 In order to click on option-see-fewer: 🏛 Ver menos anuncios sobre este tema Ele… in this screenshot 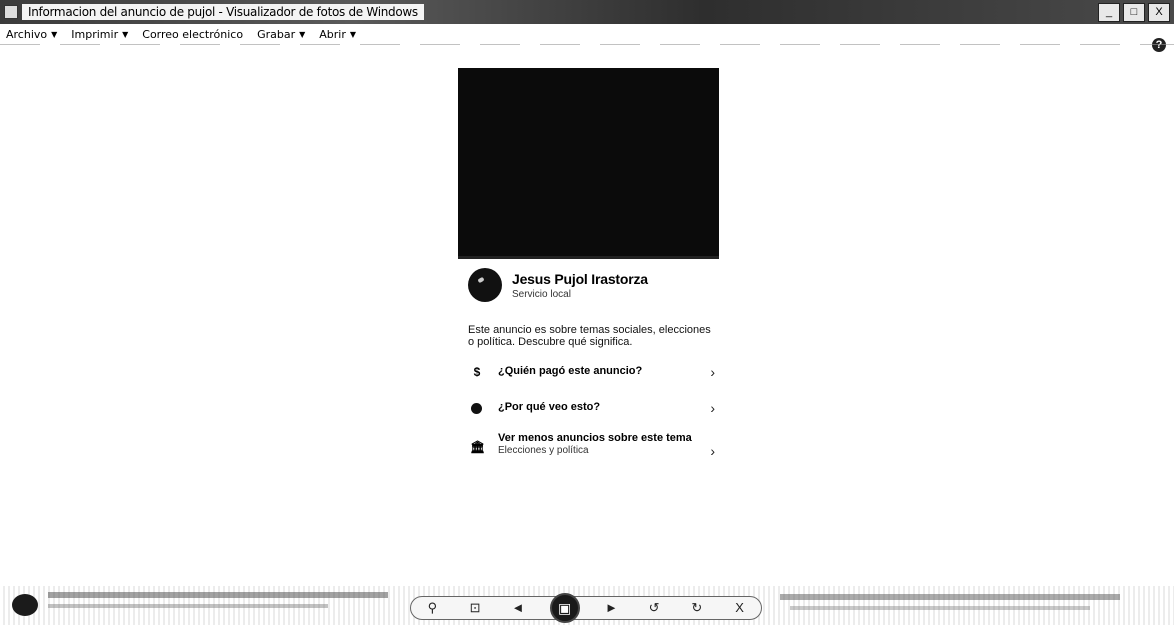, I will do `click(592, 445)`.